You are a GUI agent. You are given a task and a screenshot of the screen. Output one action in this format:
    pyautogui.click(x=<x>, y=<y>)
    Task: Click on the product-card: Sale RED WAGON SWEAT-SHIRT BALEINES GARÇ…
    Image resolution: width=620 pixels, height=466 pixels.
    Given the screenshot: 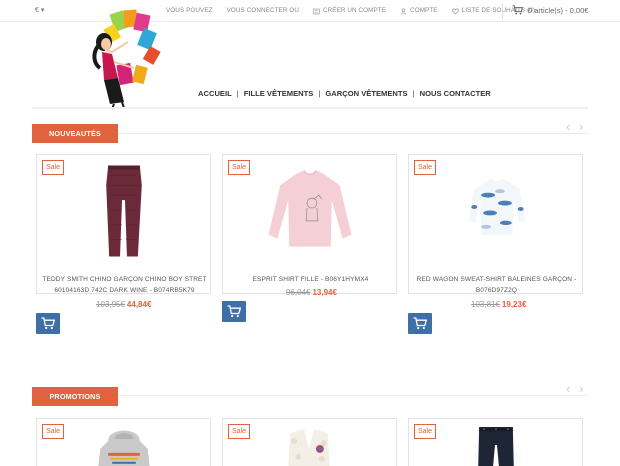 What is the action you would take?
    pyautogui.click(x=495, y=224)
    